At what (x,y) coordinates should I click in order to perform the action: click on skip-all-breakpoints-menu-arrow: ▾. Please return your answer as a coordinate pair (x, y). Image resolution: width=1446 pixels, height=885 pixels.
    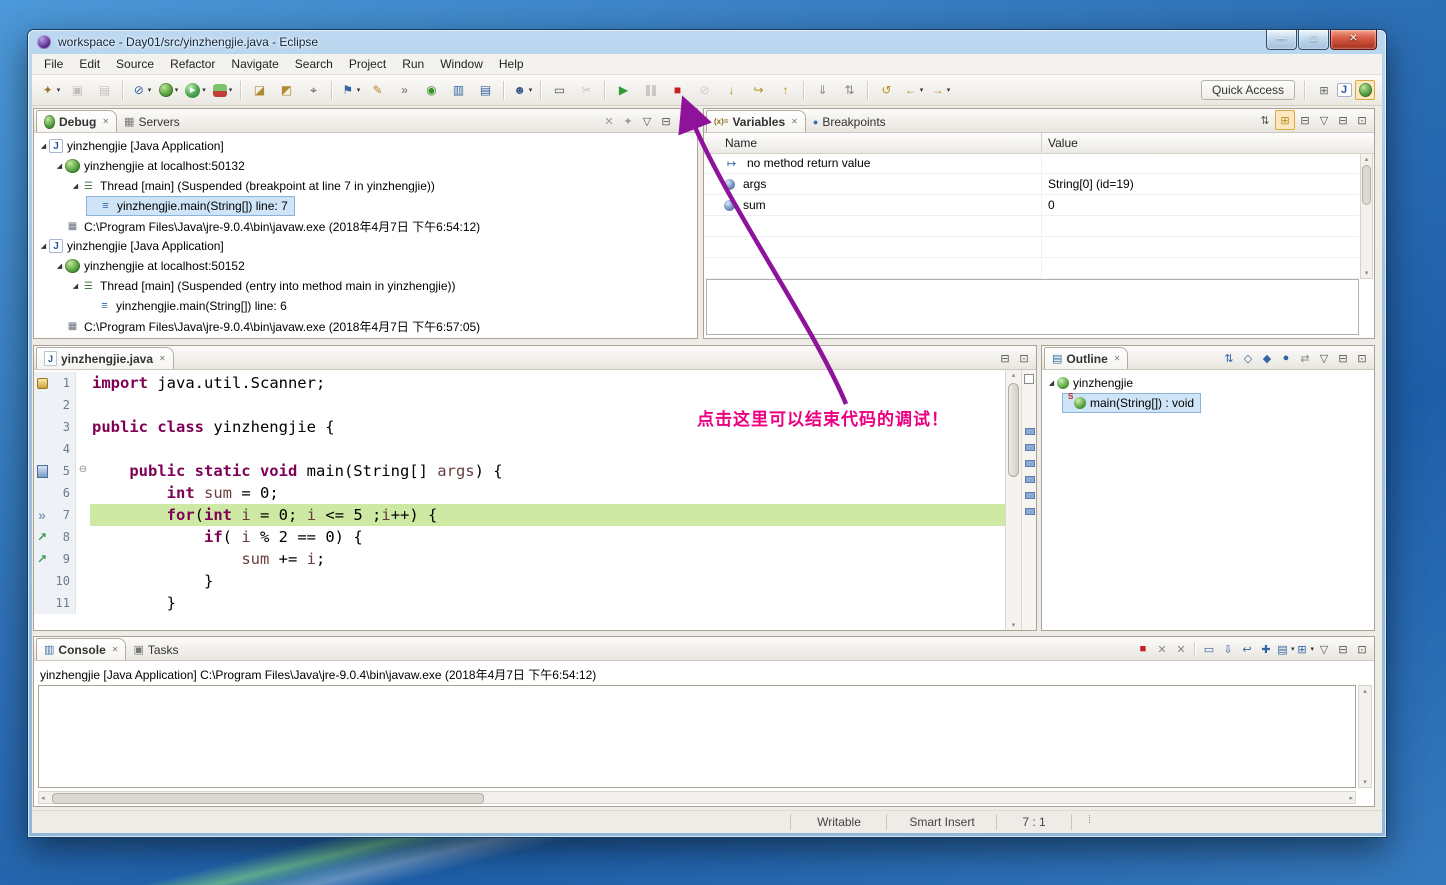
    Looking at the image, I should click on (150, 90).